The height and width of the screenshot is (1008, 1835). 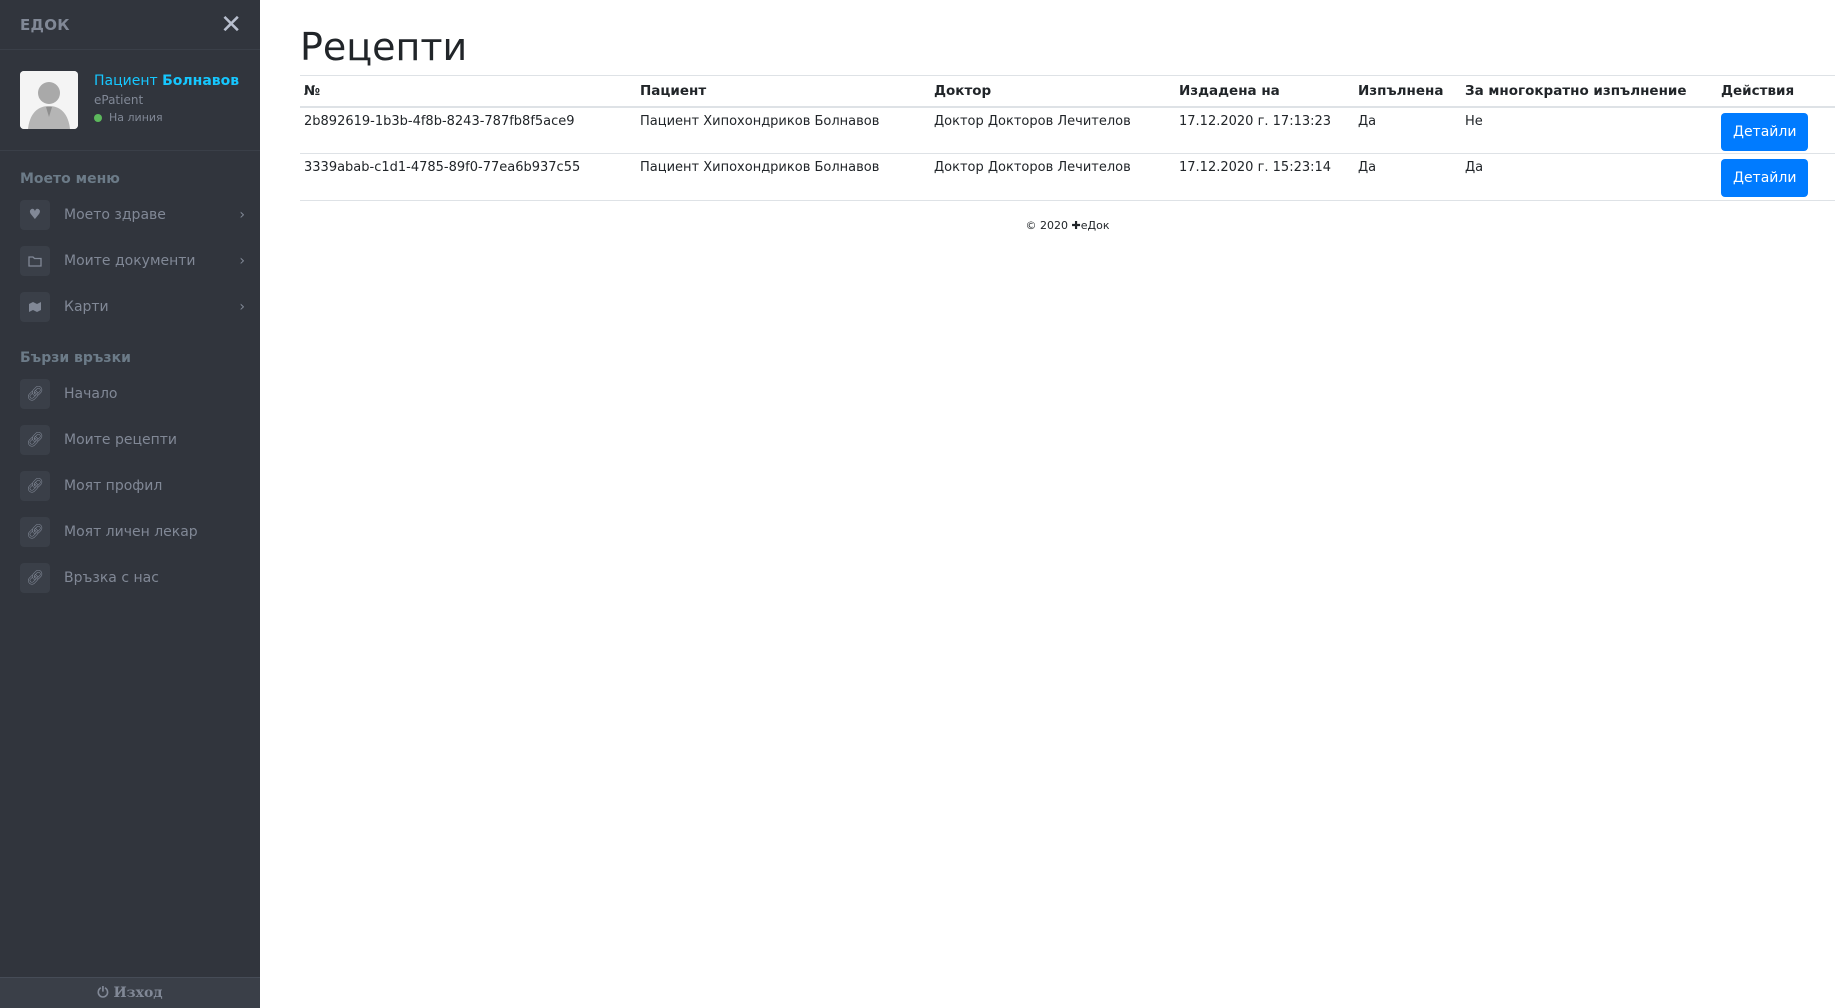 I want to click on cell-id: 3339abab-c1d1-4785-89f0-77ea6b937c55, so click(x=468, y=177).